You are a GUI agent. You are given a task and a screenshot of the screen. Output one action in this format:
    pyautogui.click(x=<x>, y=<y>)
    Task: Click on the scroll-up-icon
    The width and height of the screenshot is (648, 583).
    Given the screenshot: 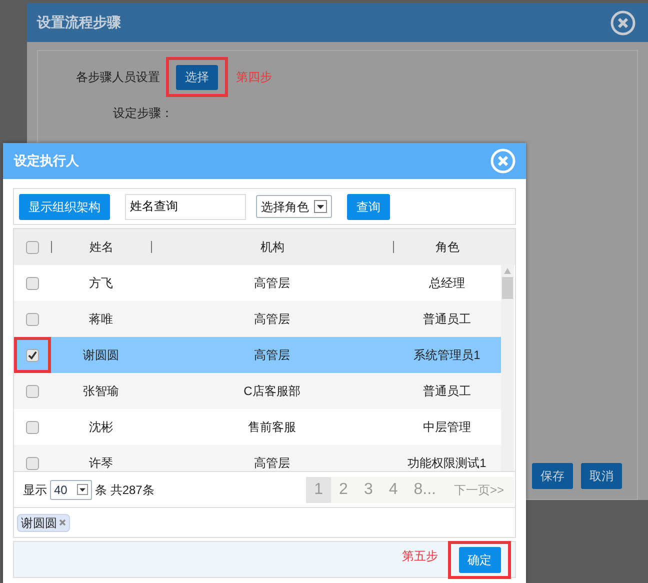 What is the action you would take?
    pyautogui.click(x=507, y=271)
    